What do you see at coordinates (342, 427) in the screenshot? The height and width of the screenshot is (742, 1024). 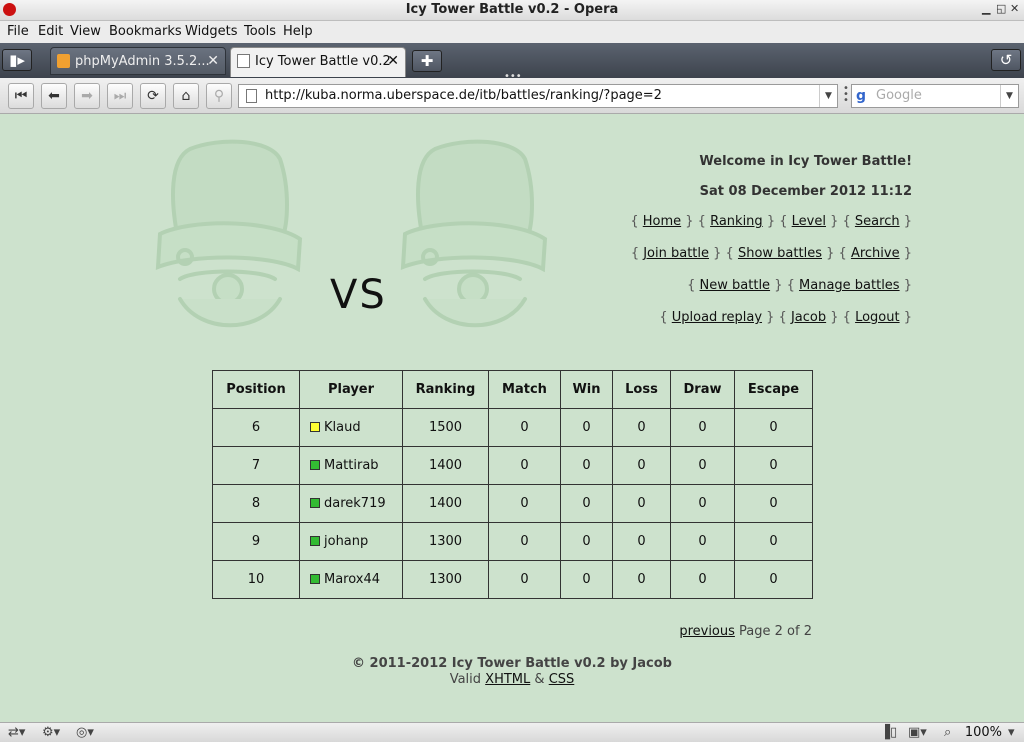 I see `player-name: Klaud` at bounding box center [342, 427].